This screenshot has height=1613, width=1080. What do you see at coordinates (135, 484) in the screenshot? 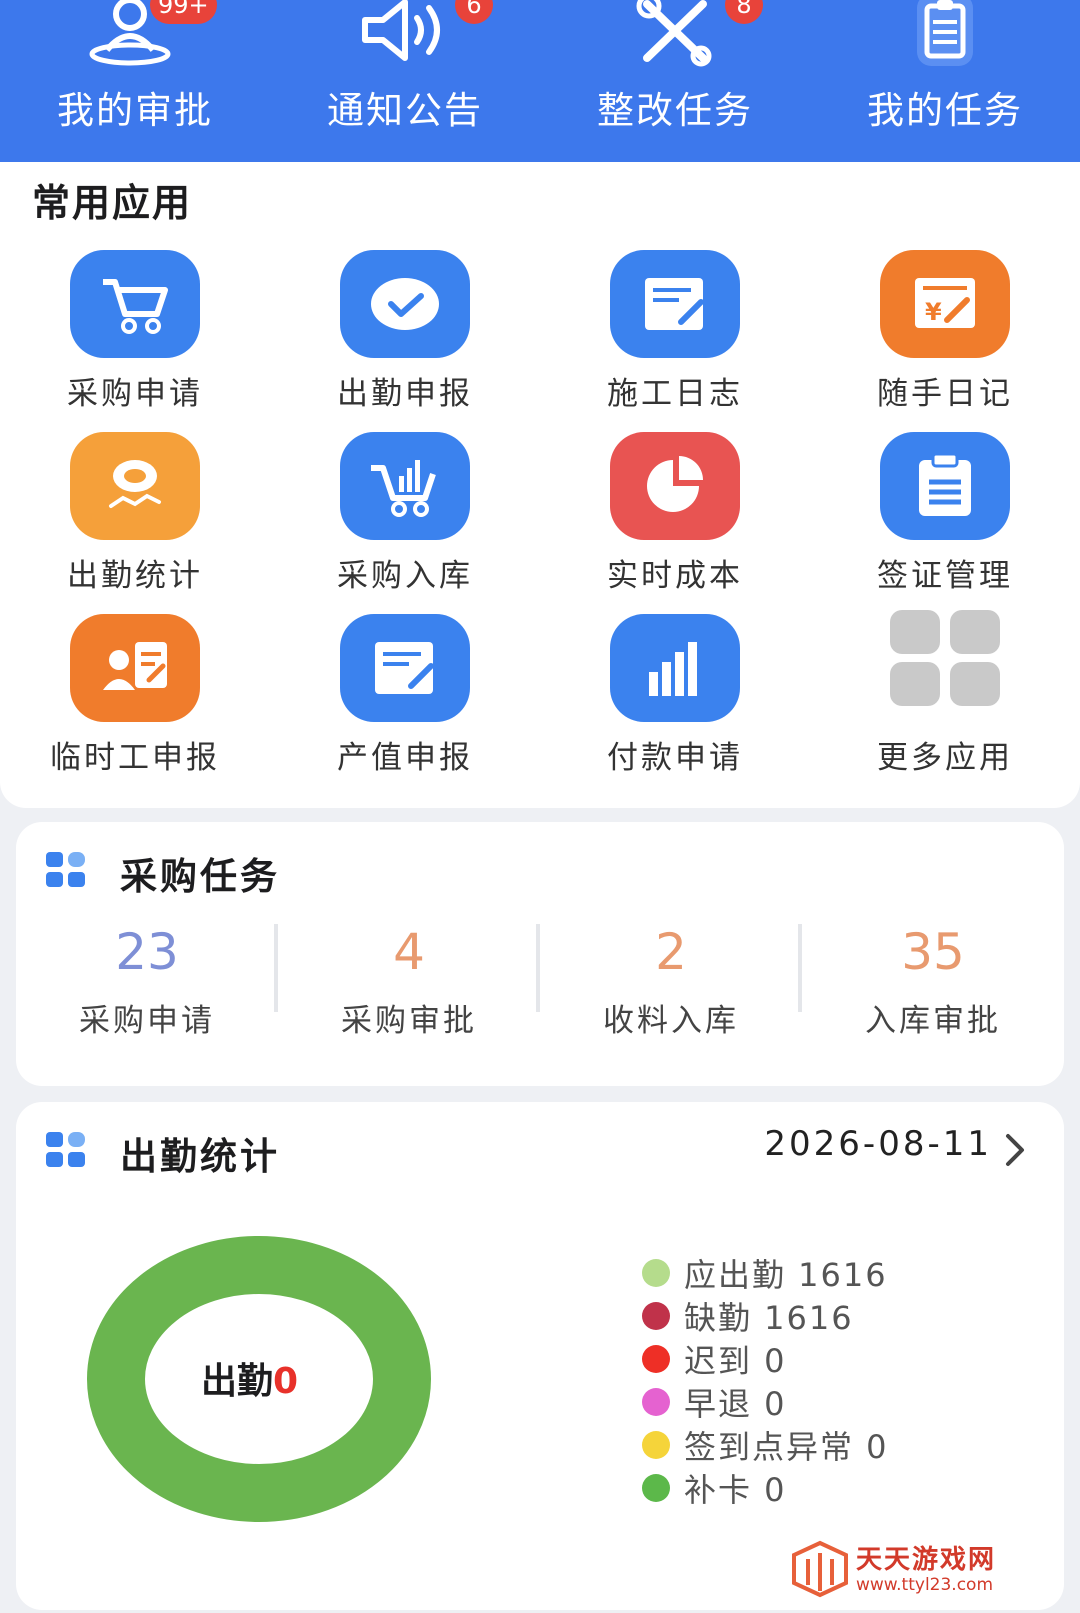
I see `attendance-person-icon` at bounding box center [135, 484].